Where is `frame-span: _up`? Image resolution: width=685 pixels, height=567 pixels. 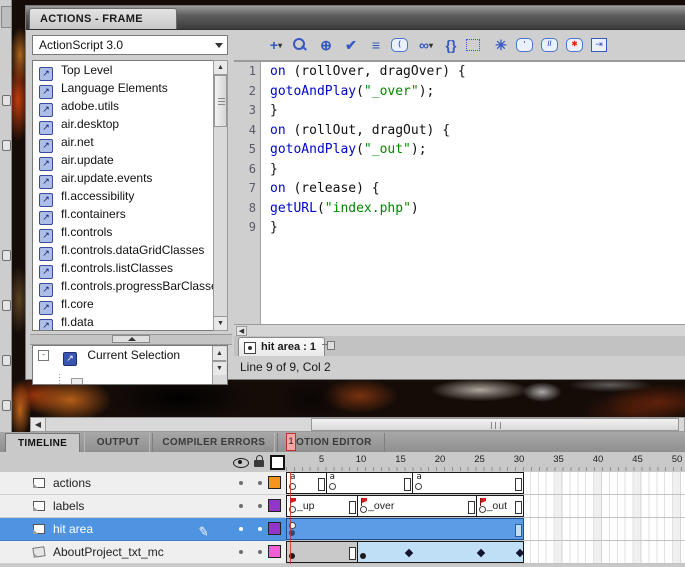 frame-span: _up is located at coordinates (322, 506).